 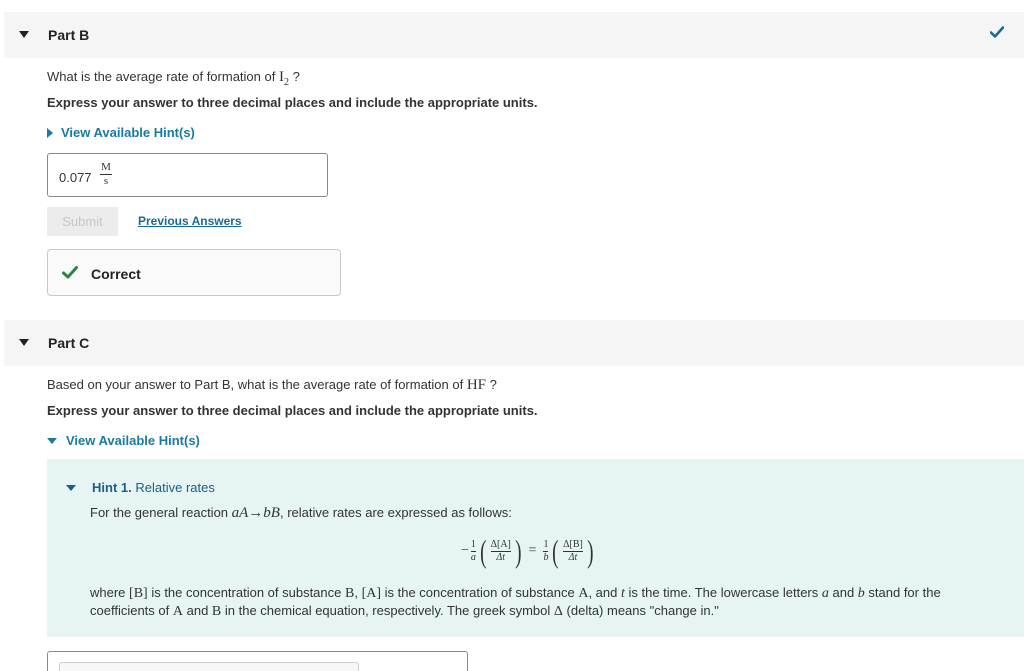 I want to click on editor-toolbar, so click(x=209, y=666).